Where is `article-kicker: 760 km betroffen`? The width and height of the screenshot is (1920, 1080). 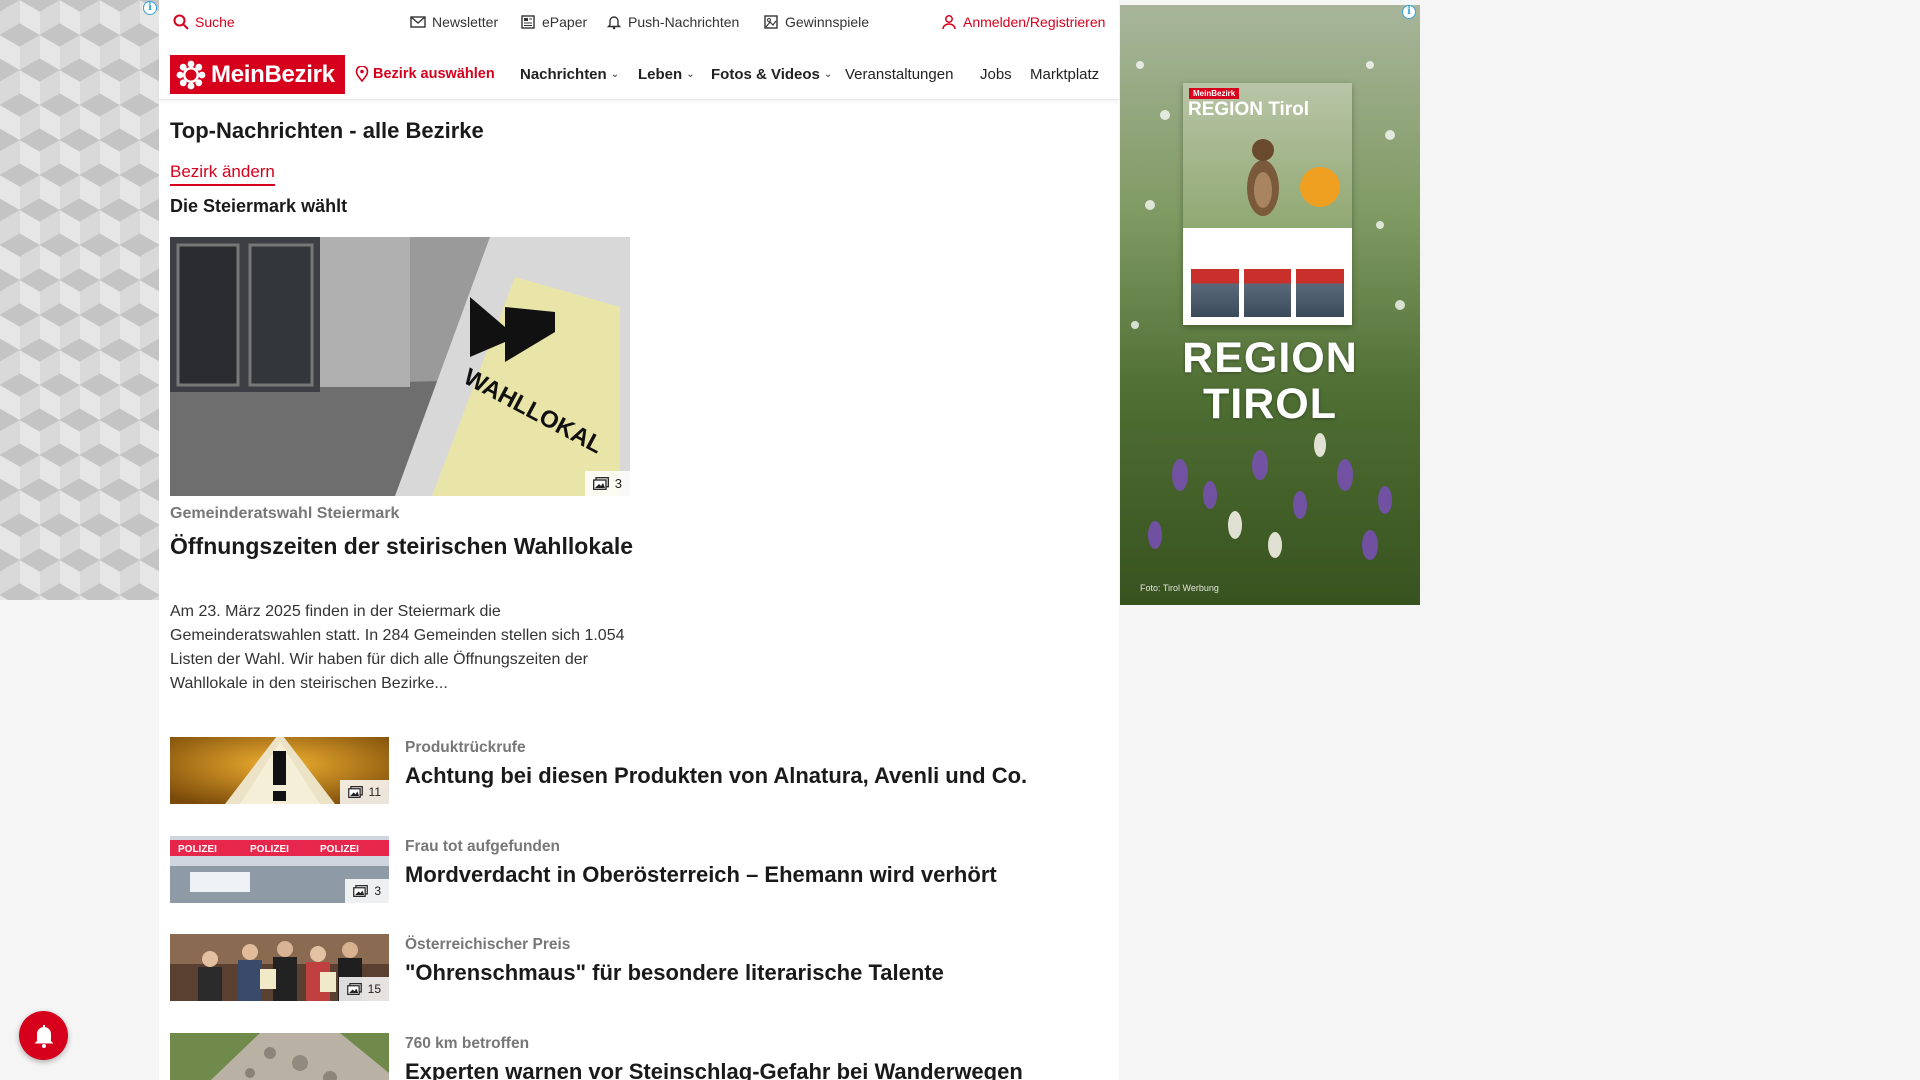 article-kicker: 760 km betroffen is located at coordinates (467, 1043).